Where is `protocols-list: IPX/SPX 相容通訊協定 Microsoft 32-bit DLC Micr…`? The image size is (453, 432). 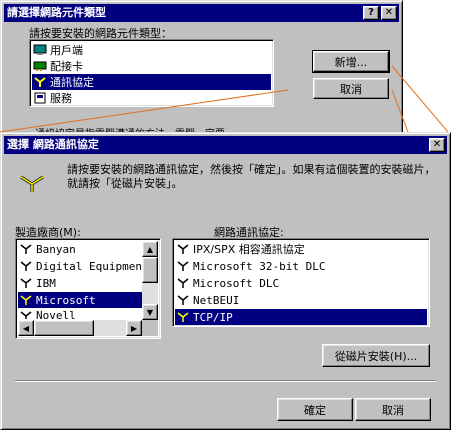
protocols-list: IPX/SPX 相容通訊協定 Microsoft 32-bit DLC Micr… is located at coordinates (301, 282).